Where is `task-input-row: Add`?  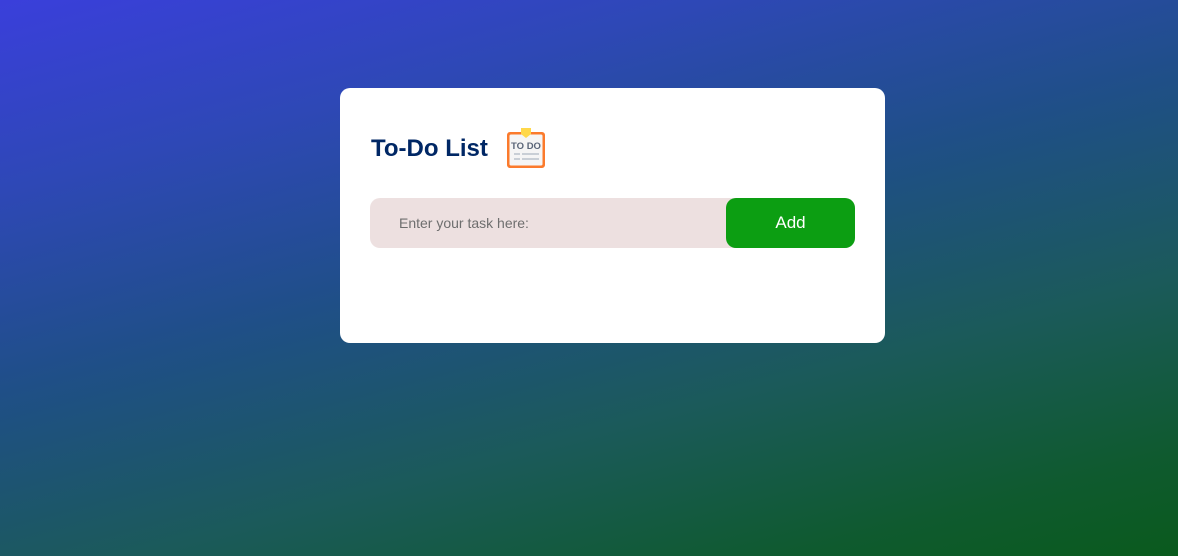 task-input-row: Add is located at coordinates (612, 223).